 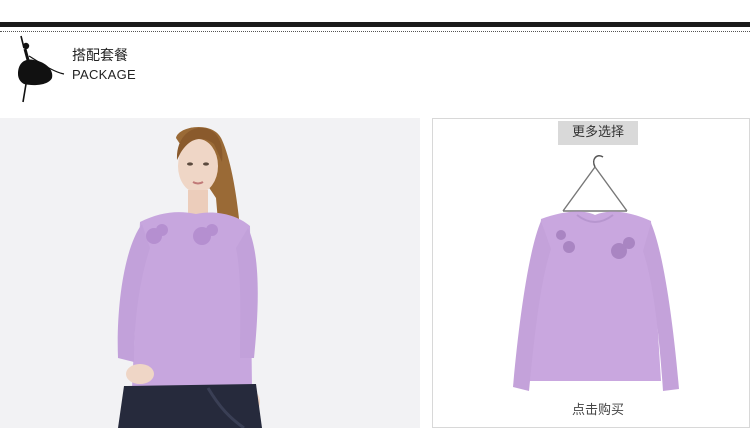 What do you see at coordinates (104, 74) in the screenshot?
I see `section-title-en: PACKAGE` at bounding box center [104, 74].